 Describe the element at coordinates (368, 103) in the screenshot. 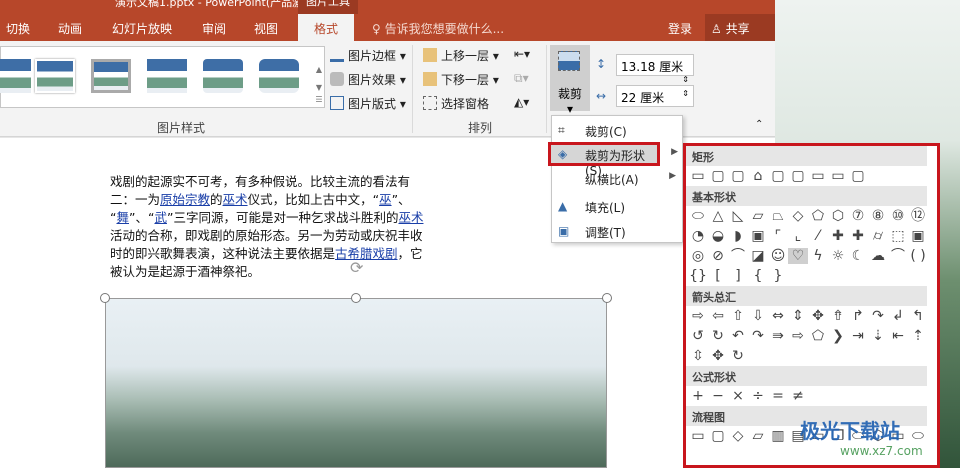

I see `picture-layout-button: 图片版式 ▾` at that location.